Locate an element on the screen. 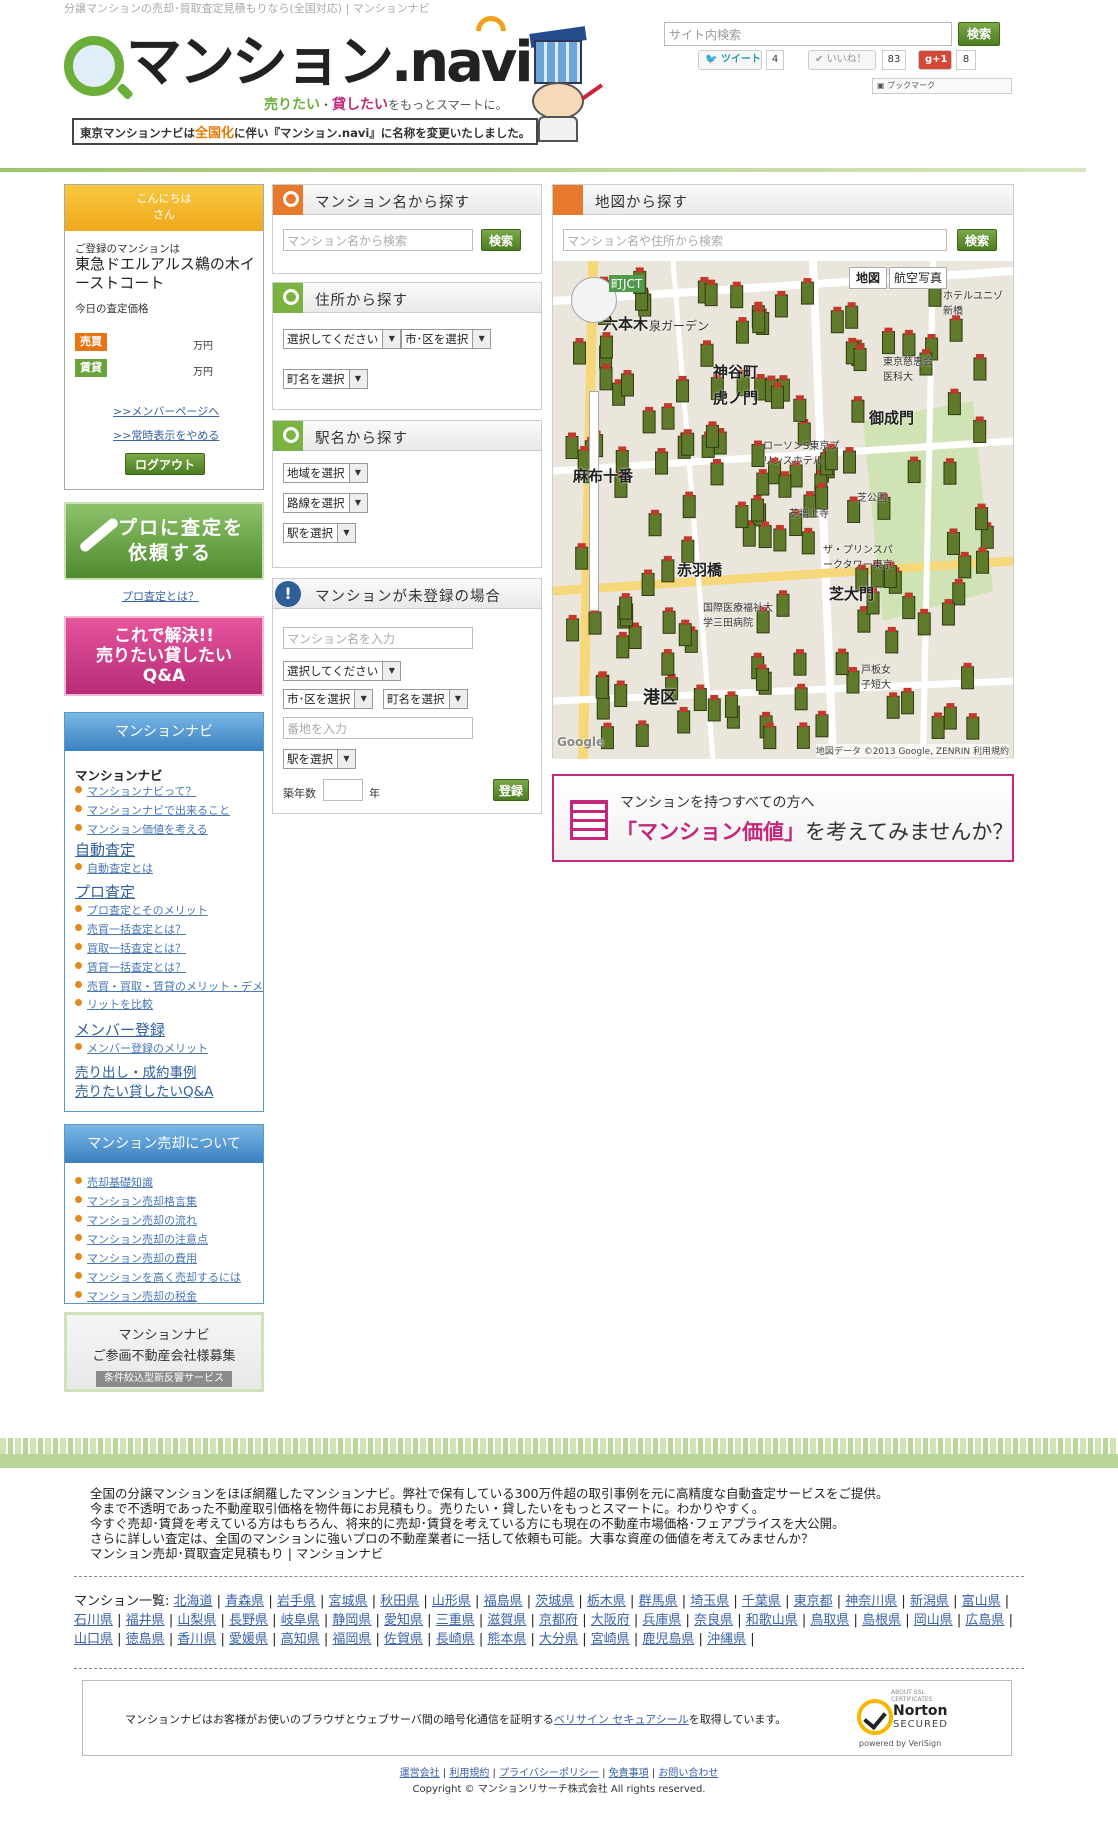  site-search-input: サイト内検索 is located at coordinates (808, 34).